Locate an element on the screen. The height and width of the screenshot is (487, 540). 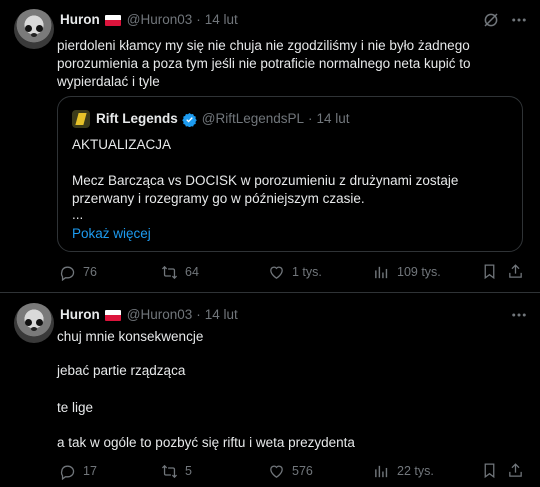
views-count: 22 tys. is located at coordinates (415, 471).